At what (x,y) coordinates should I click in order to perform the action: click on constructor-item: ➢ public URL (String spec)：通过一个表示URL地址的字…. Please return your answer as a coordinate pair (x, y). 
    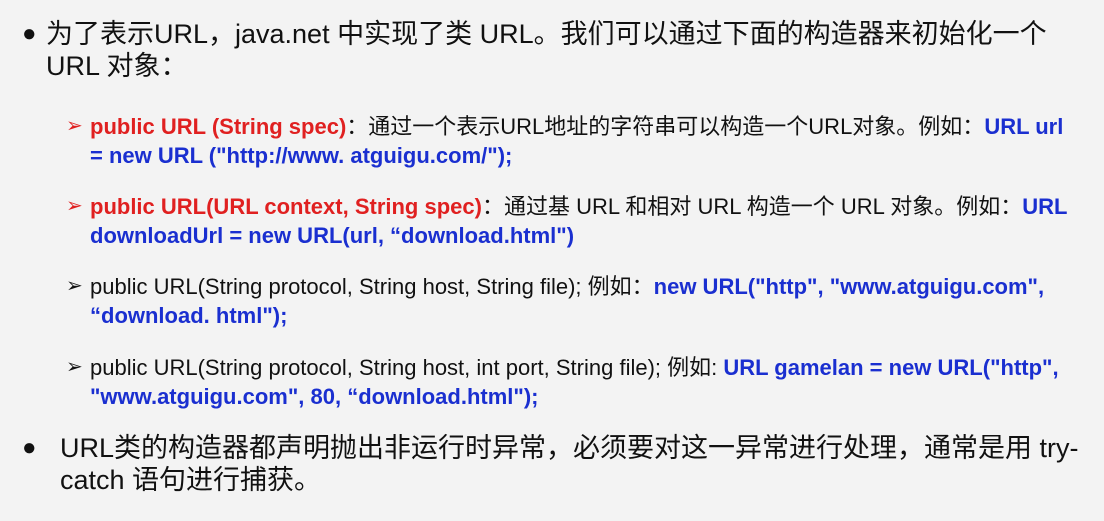
    Looking at the image, I should click on (571, 141).